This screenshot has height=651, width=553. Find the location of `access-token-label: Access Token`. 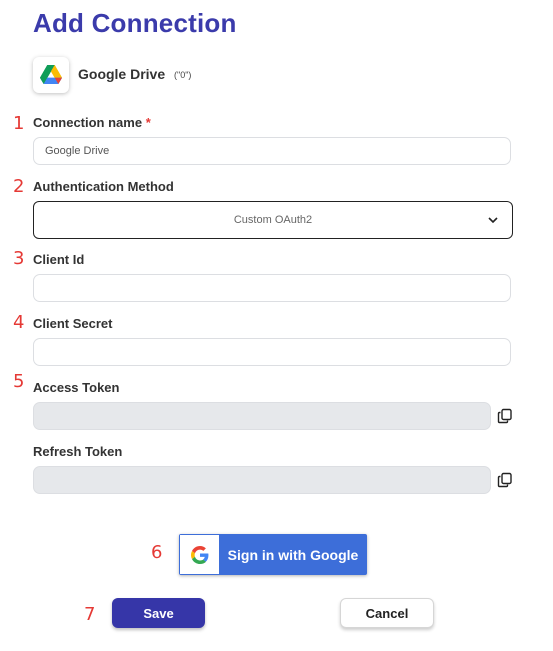

access-token-label: Access Token is located at coordinates (76, 387).